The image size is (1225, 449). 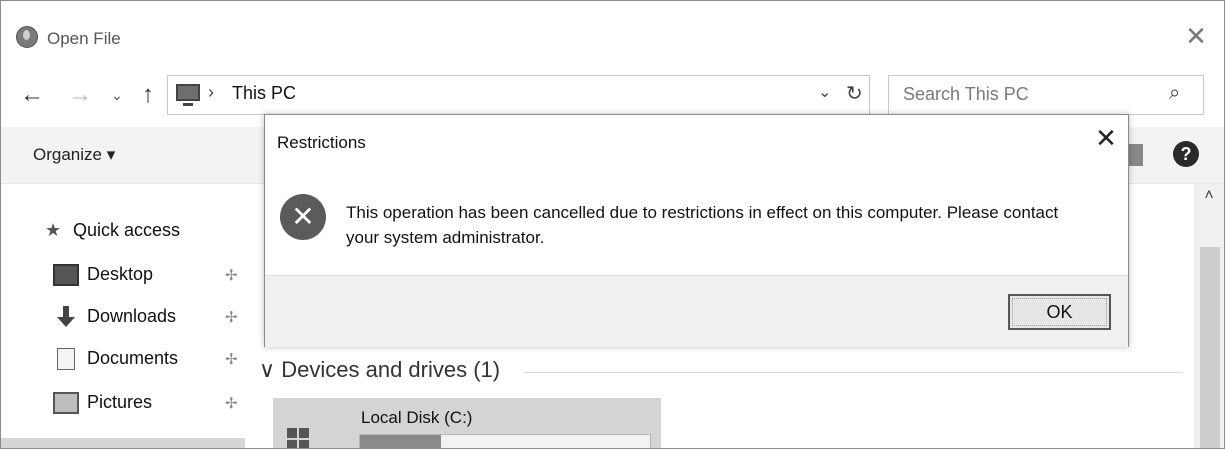 I want to click on group-header-label: Devices and drives (1), so click(x=391, y=369).